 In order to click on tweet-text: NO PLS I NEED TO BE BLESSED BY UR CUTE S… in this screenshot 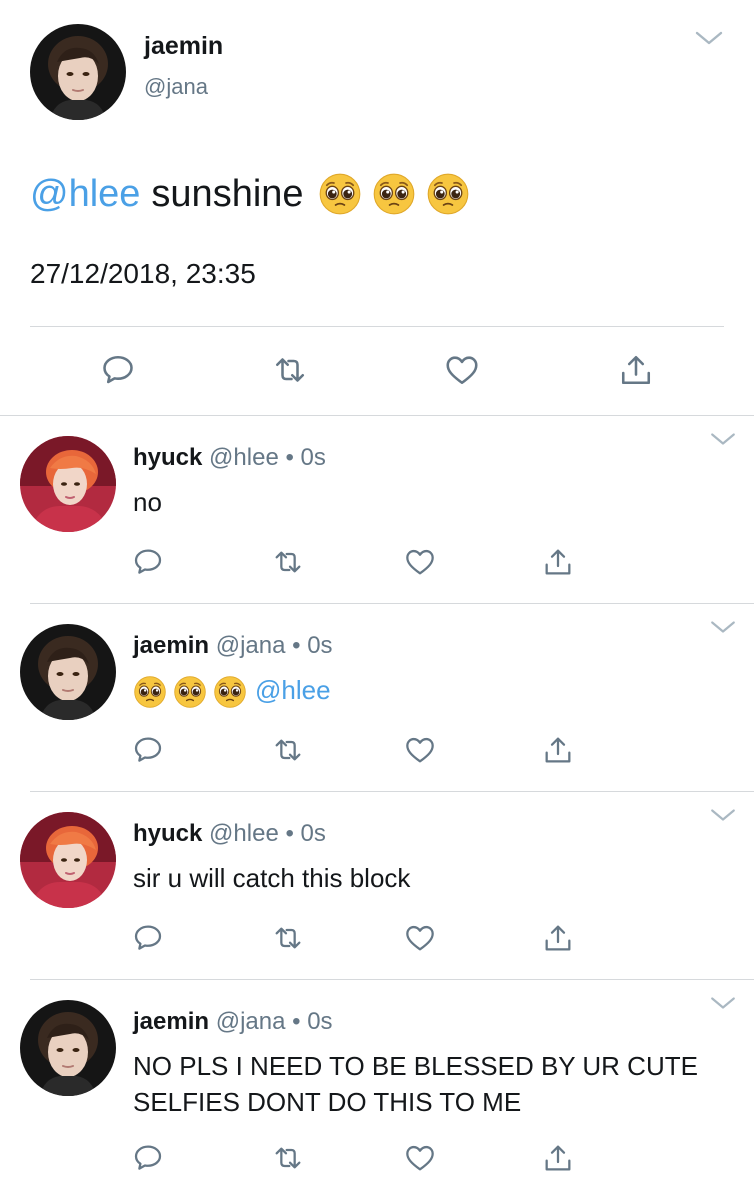, I will do `click(415, 1084)`.